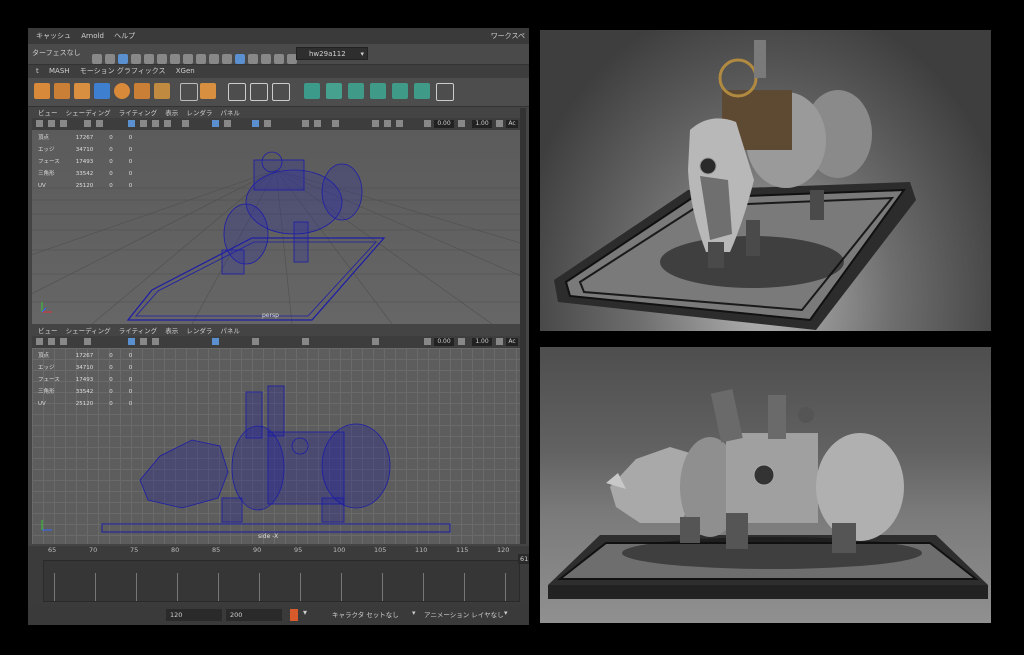 Image resolution: width=1024 pixels, height=655 pixels. What do you see at coordinates (189, 92) in the screenshot?
I see `shelf-grid-icon` at bounding box center [189, 92].